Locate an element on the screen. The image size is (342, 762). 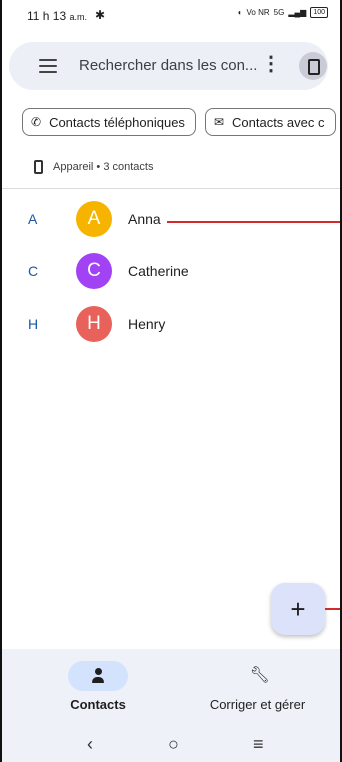
contact-name: Anna is located at coordinates (144, 219).